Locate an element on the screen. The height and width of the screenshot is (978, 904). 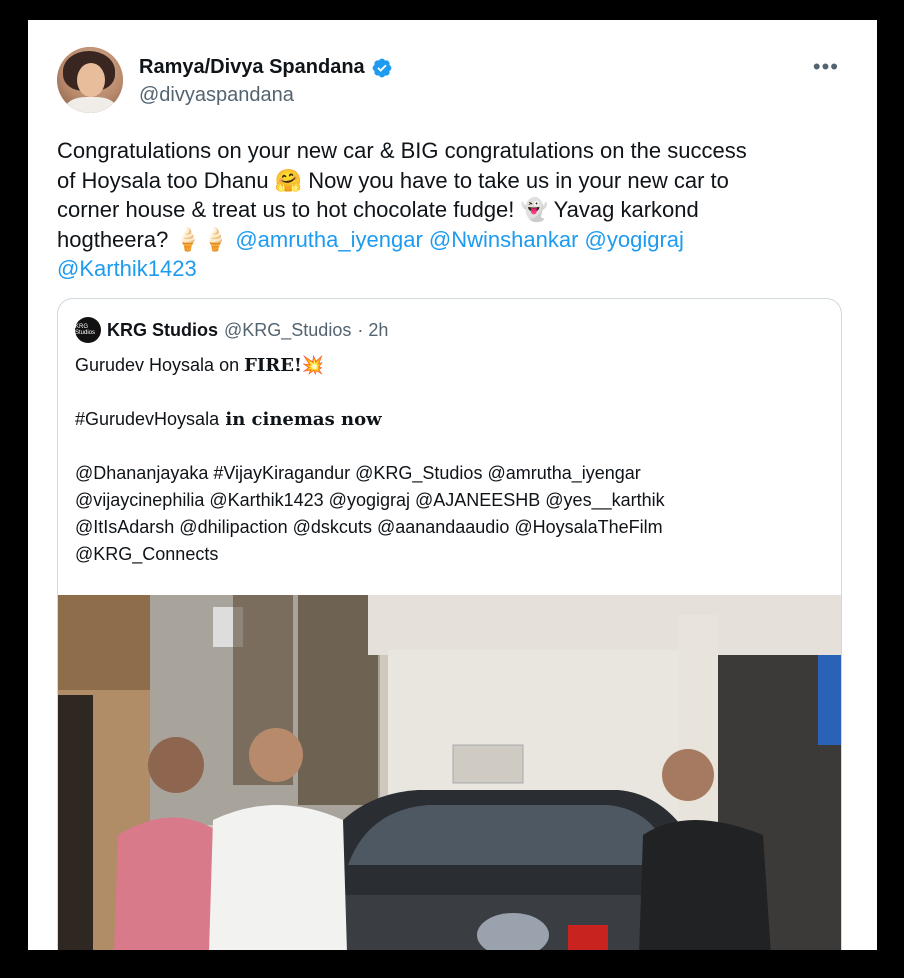
verified-badge-icon is located at coordinates (382, 67).